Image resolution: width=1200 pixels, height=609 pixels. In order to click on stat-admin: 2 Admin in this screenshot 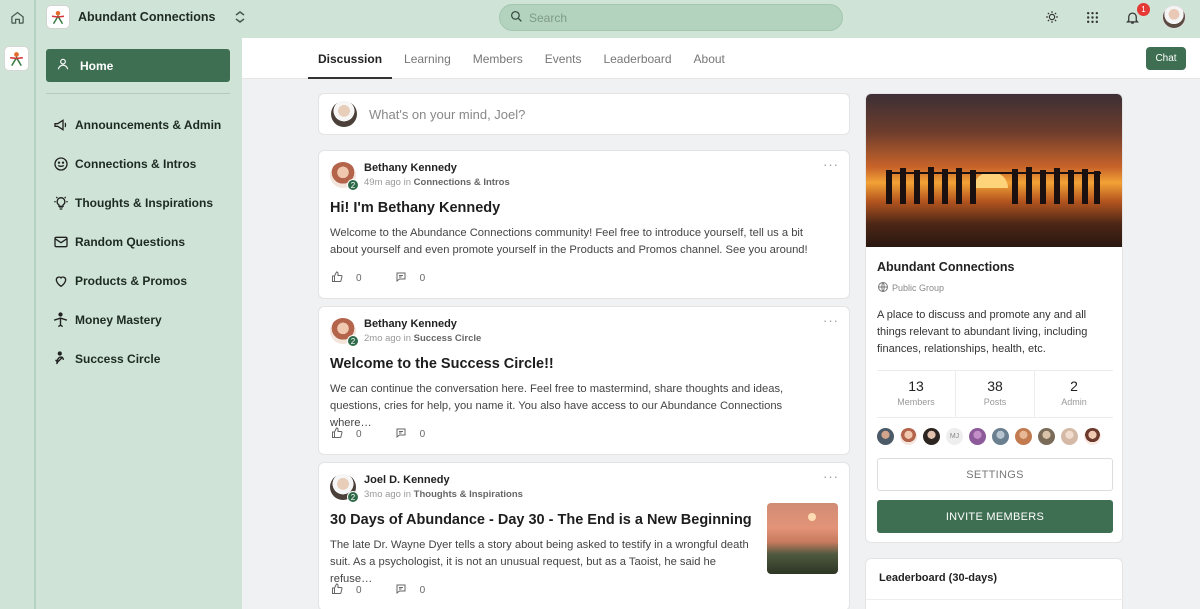, I will do `click(1073, 394)`.